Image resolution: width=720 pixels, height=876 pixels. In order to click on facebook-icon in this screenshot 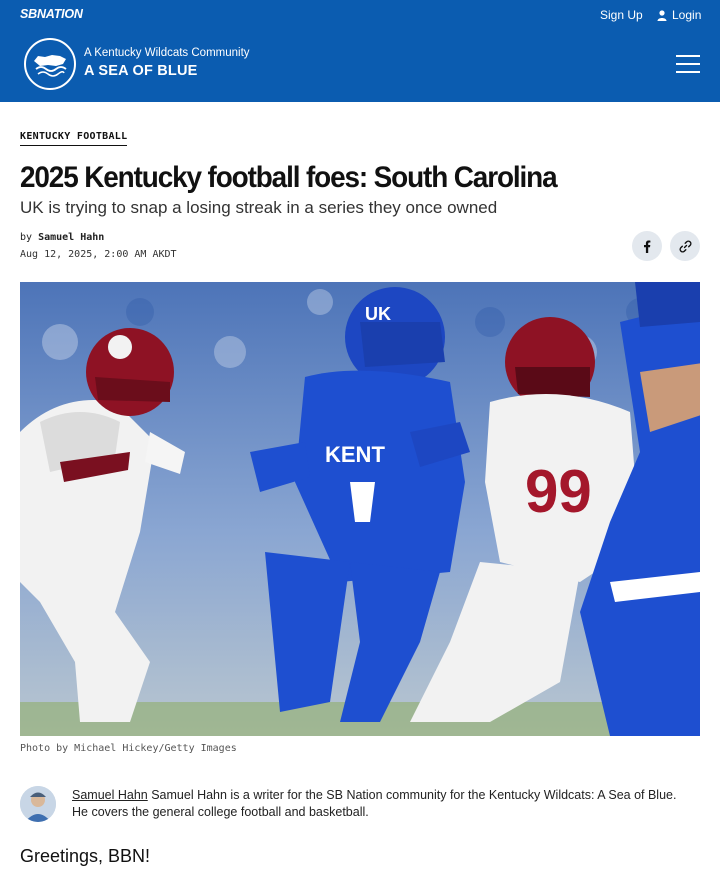, I will do `click(647, 246)`.